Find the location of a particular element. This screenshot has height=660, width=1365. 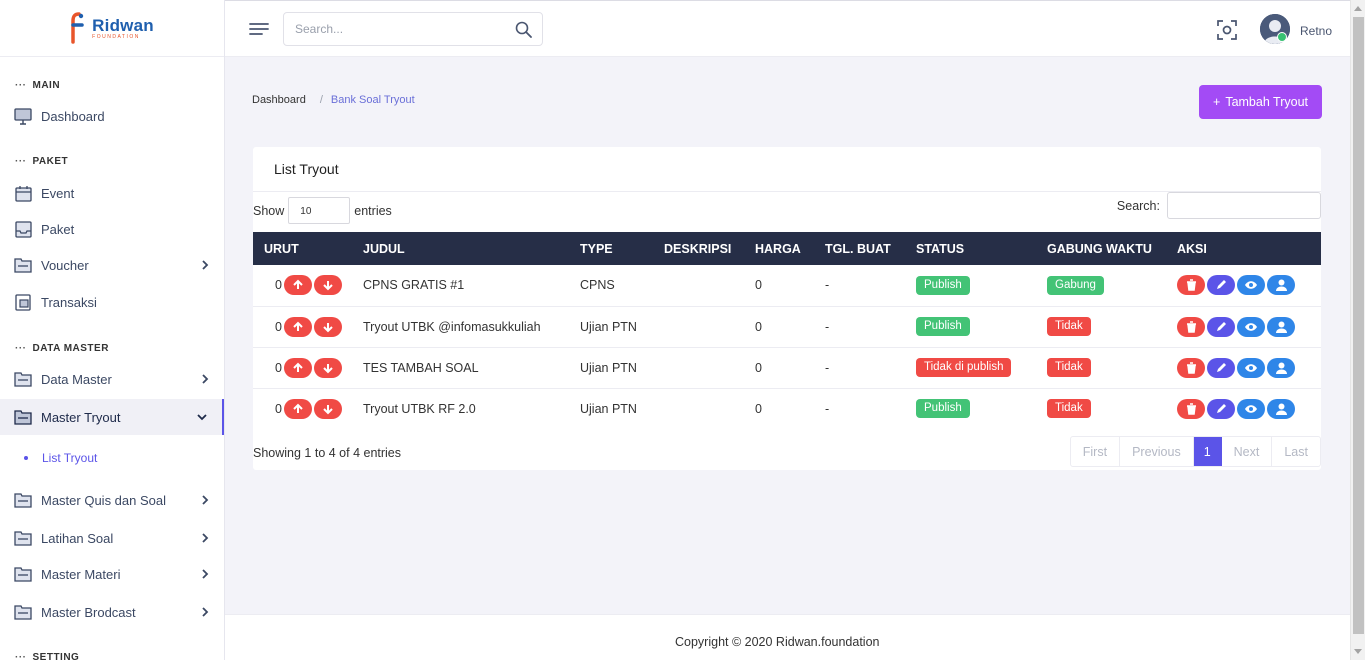

col-status: STATUS is located at coordinates (970, 248).